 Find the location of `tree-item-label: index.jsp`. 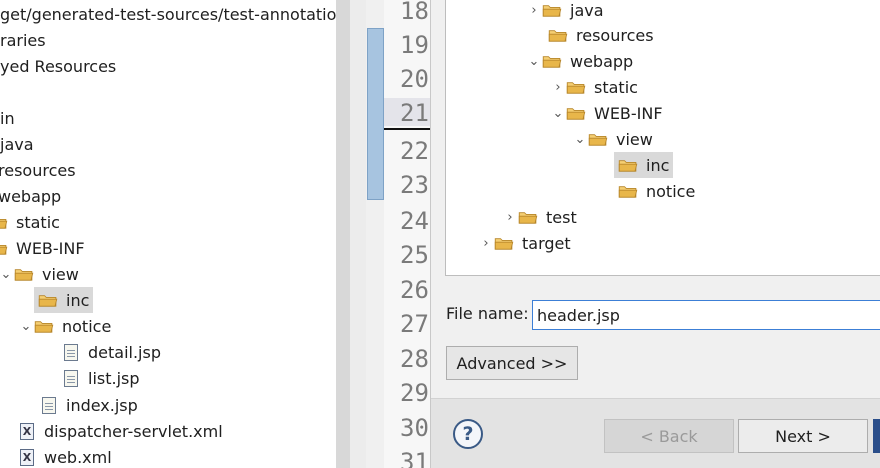

tree-item-label: index.jsp is located at coordinates (102, 405).